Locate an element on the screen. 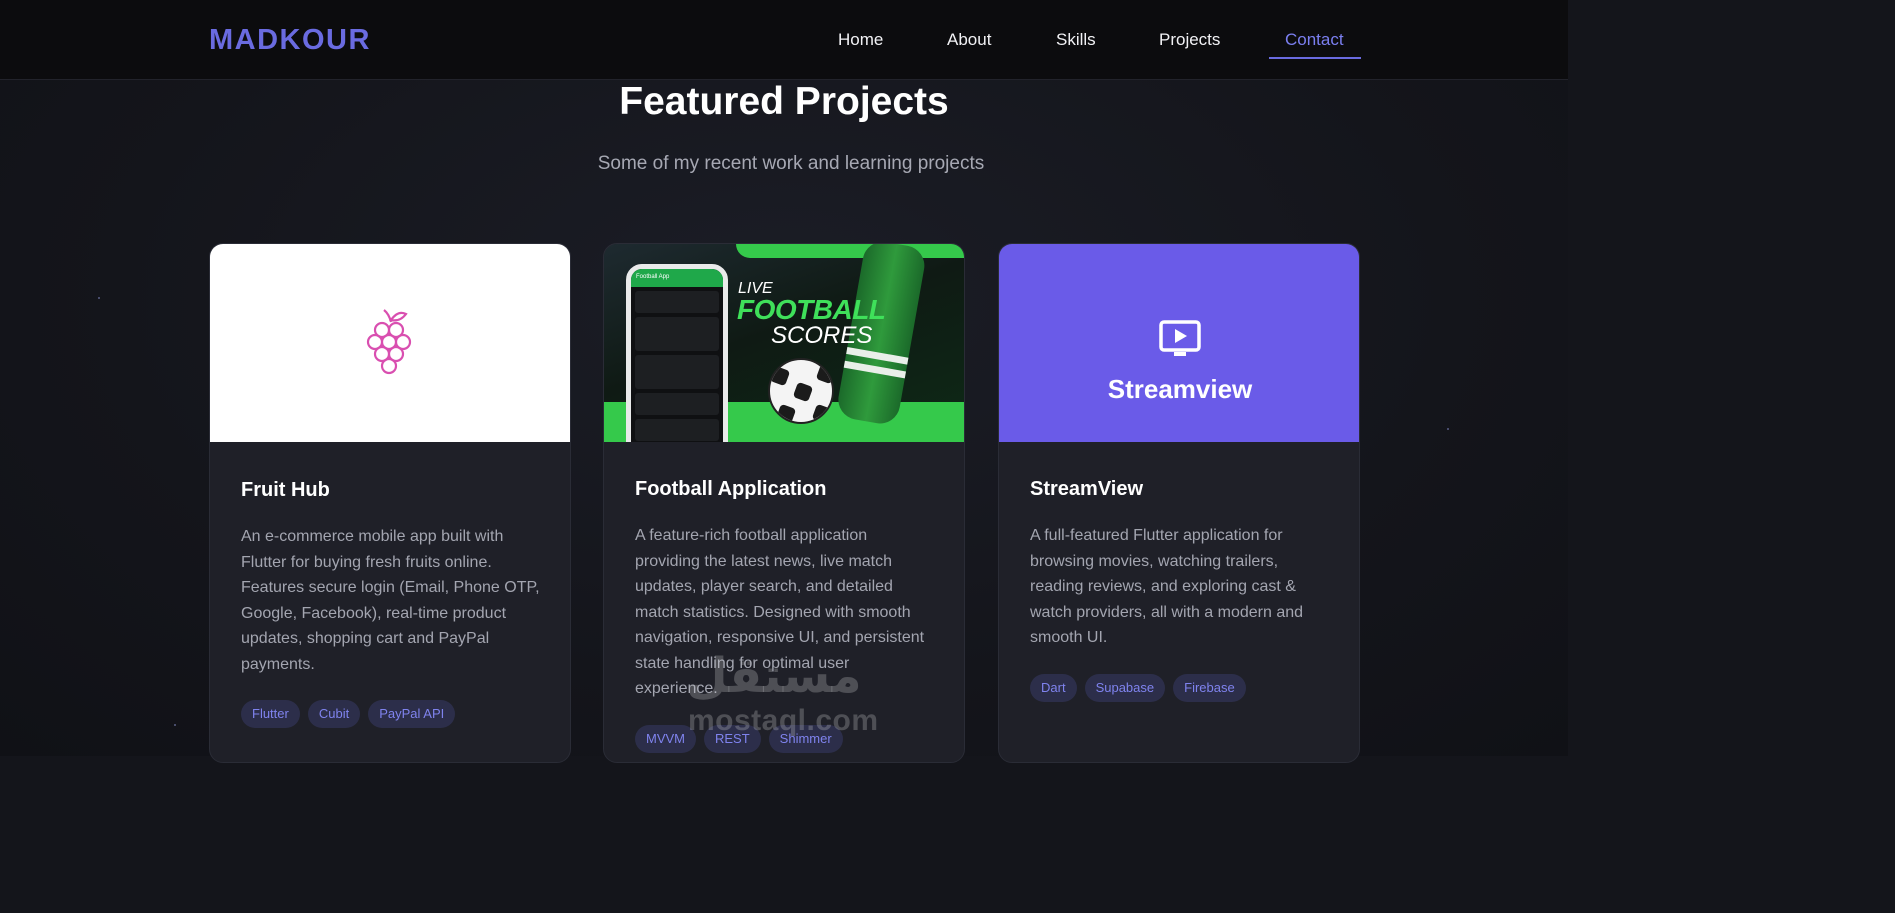 The height and width of the screenshot is (913, 1895). section-title: Featured Projects is located at coordinates (784, 101).